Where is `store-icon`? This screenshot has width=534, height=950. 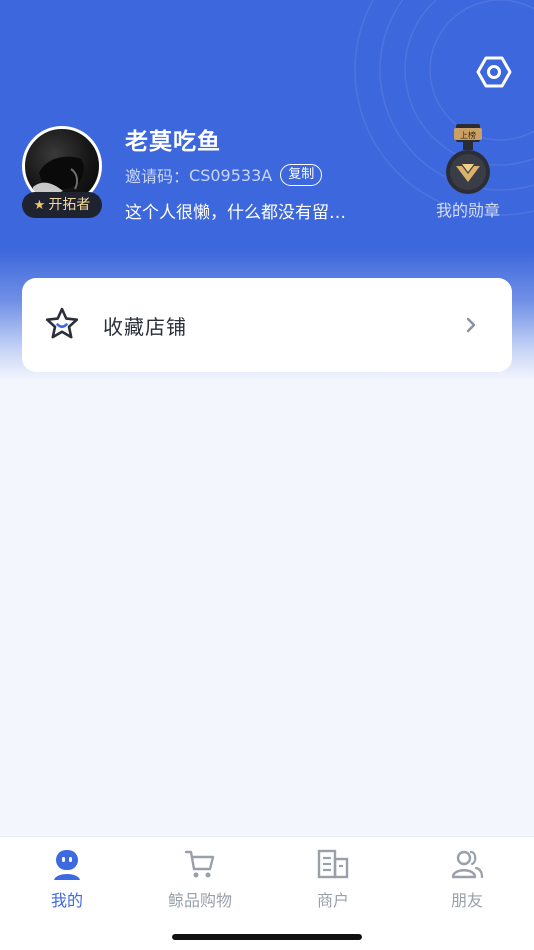
store-icon is located at coordinates (333, 864).